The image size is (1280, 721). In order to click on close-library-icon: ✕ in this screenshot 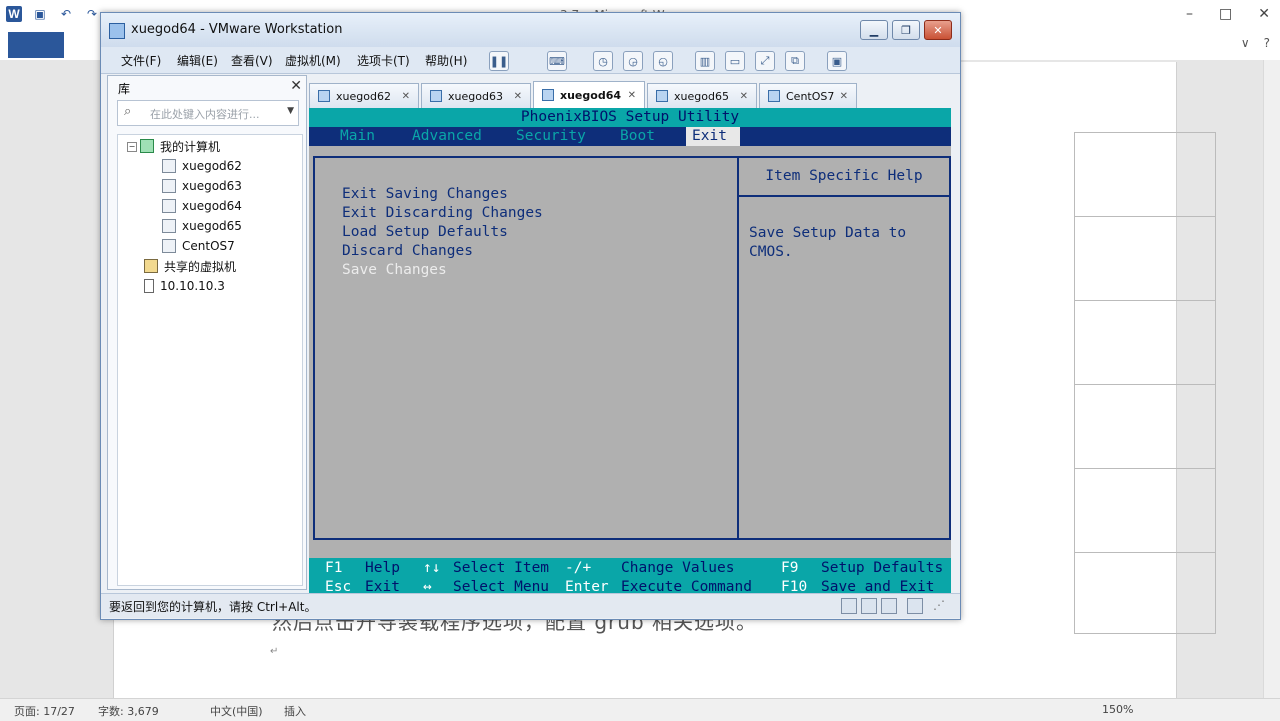, I will do `click(296, 86)`.